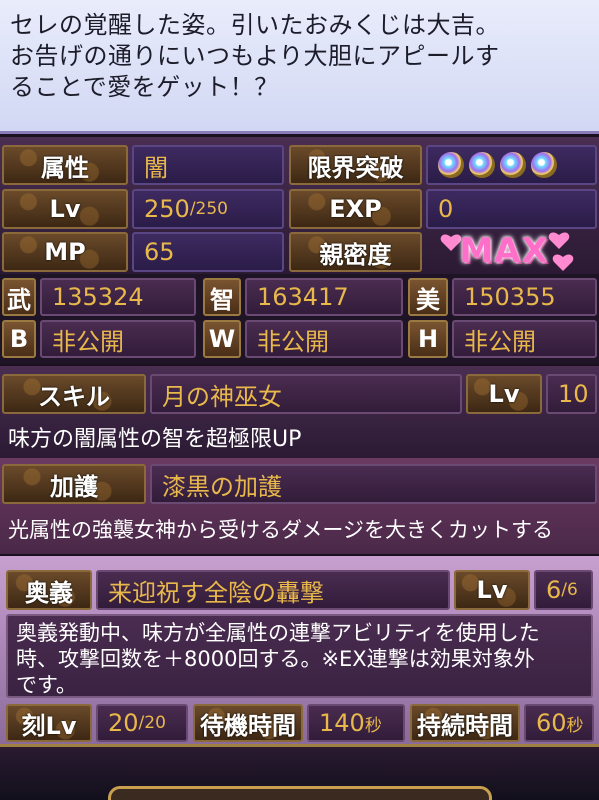  I want to click on lv-label: Lv, so click(65, 209).